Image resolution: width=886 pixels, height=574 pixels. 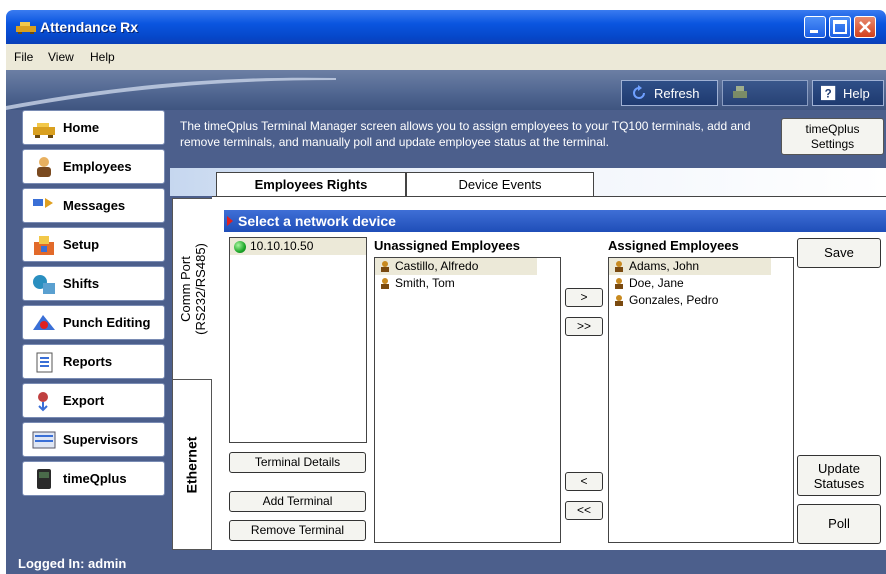 I want to click on maximize-icon, so click(x=840, y=27).